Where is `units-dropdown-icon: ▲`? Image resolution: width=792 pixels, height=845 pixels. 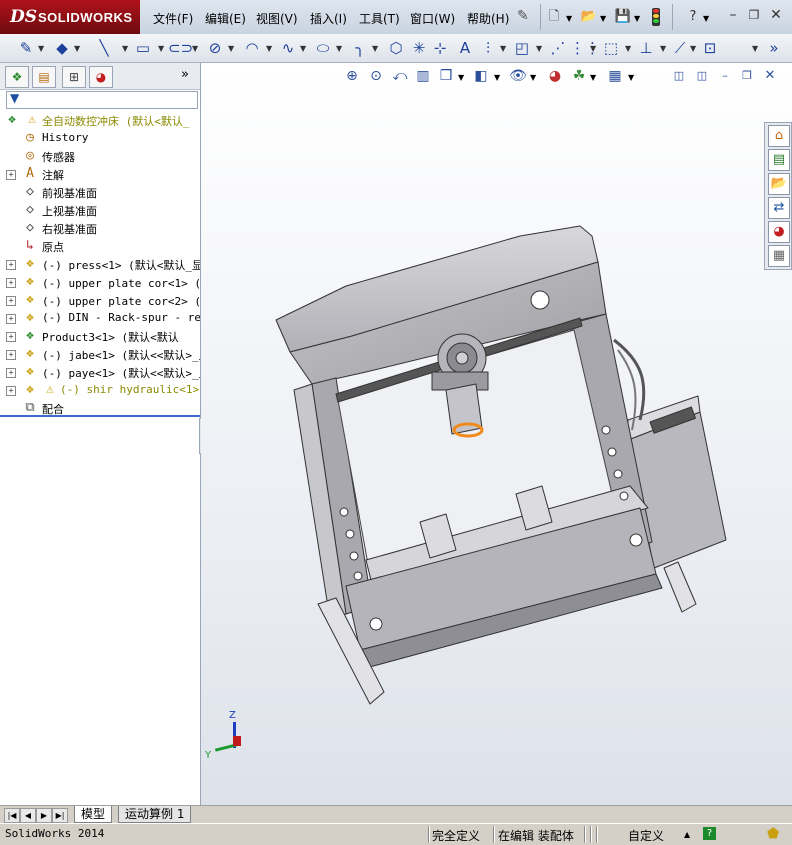
units-dropdown-icon: ▲ is located at coordinates (687, 834).